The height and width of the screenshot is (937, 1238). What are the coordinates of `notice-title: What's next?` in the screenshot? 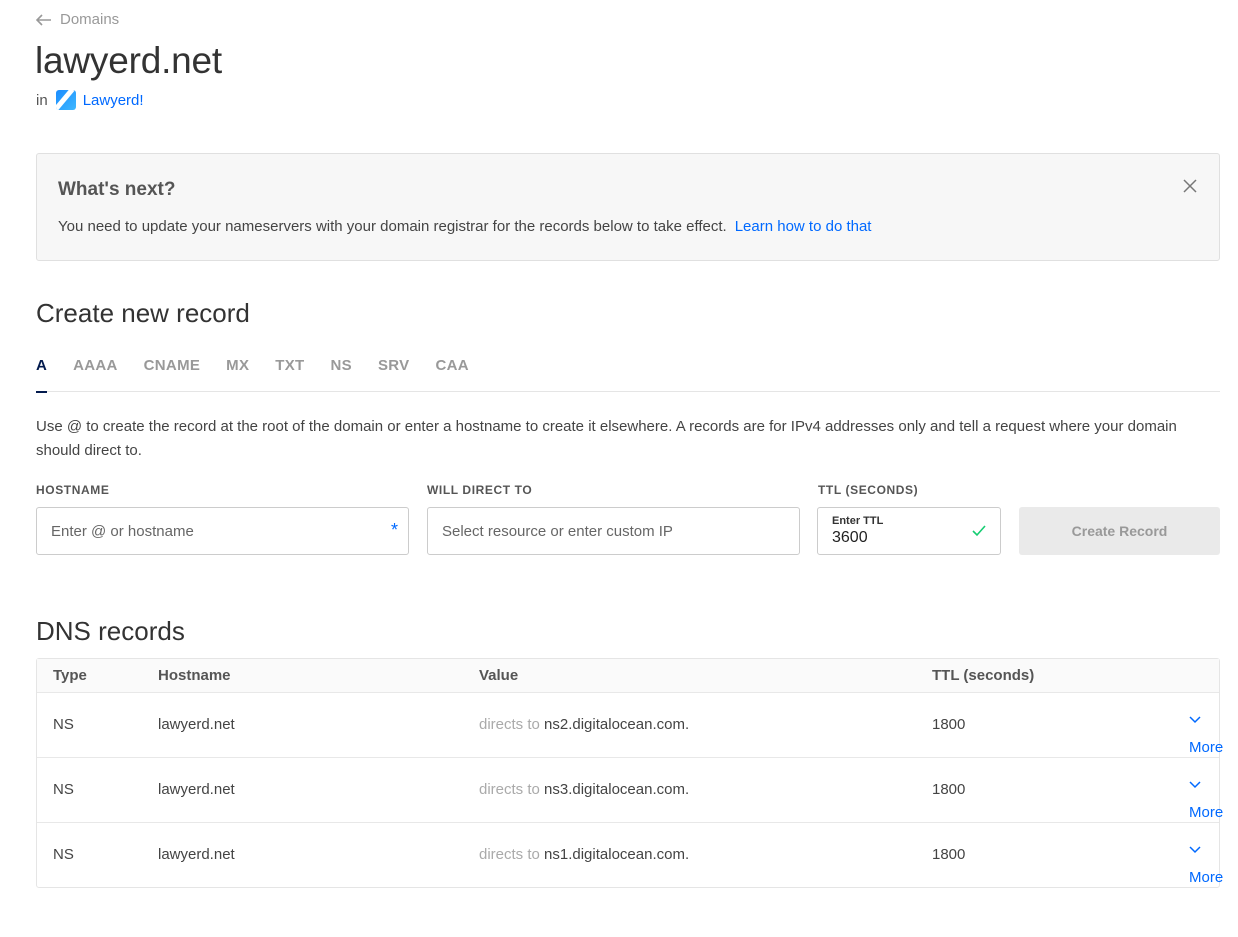 It's located at (117, 189).